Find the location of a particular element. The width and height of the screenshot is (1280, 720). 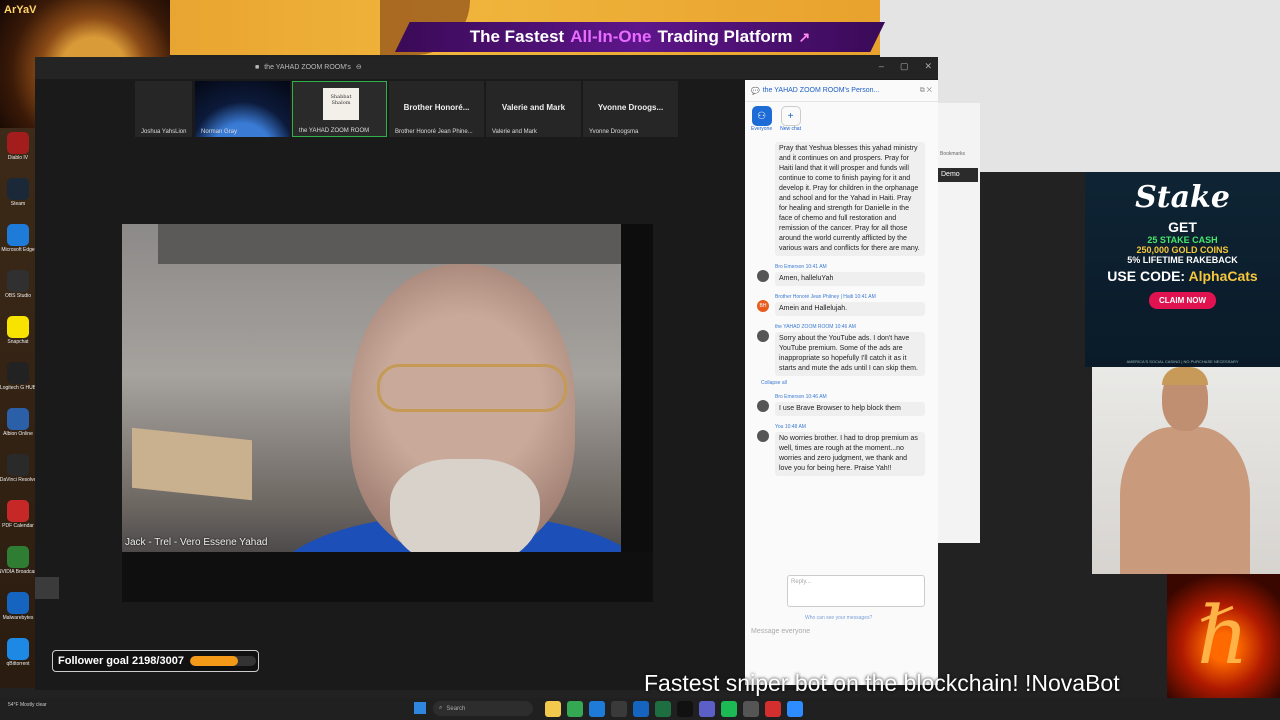

zoom-title: the YAHAD ZOOM ROOM's is located at coordinates (307, 67).